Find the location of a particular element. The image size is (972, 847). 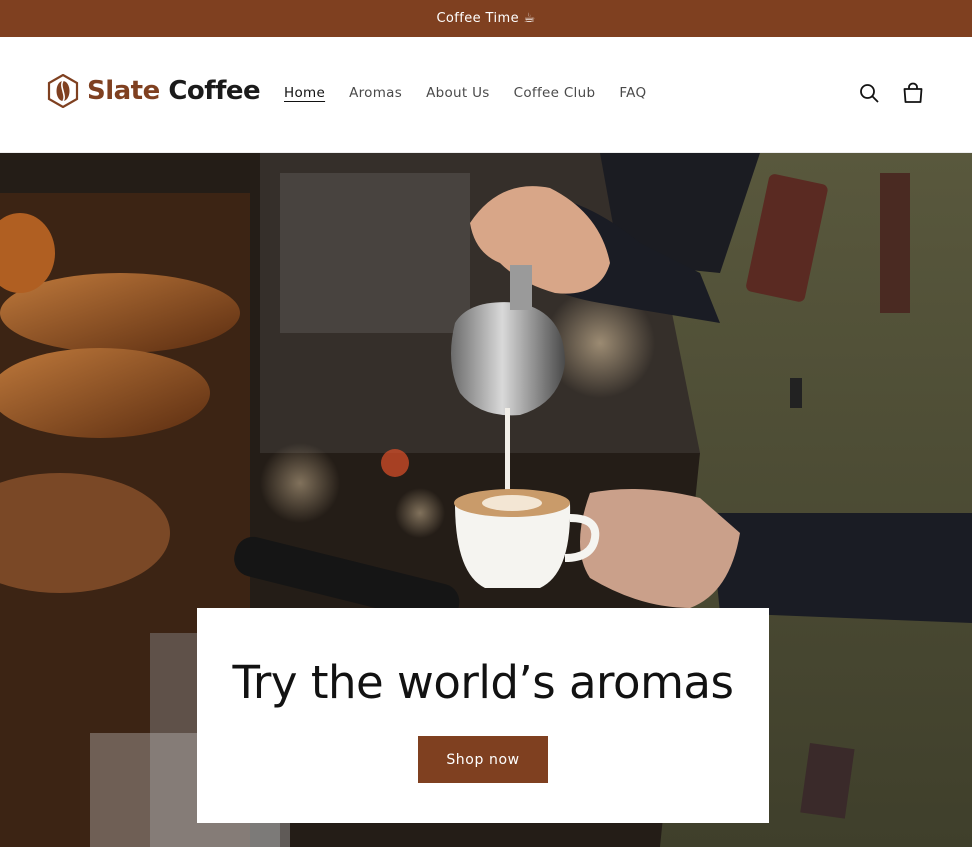

logo-word-2: Coffee is located at coordinates (214, 91).